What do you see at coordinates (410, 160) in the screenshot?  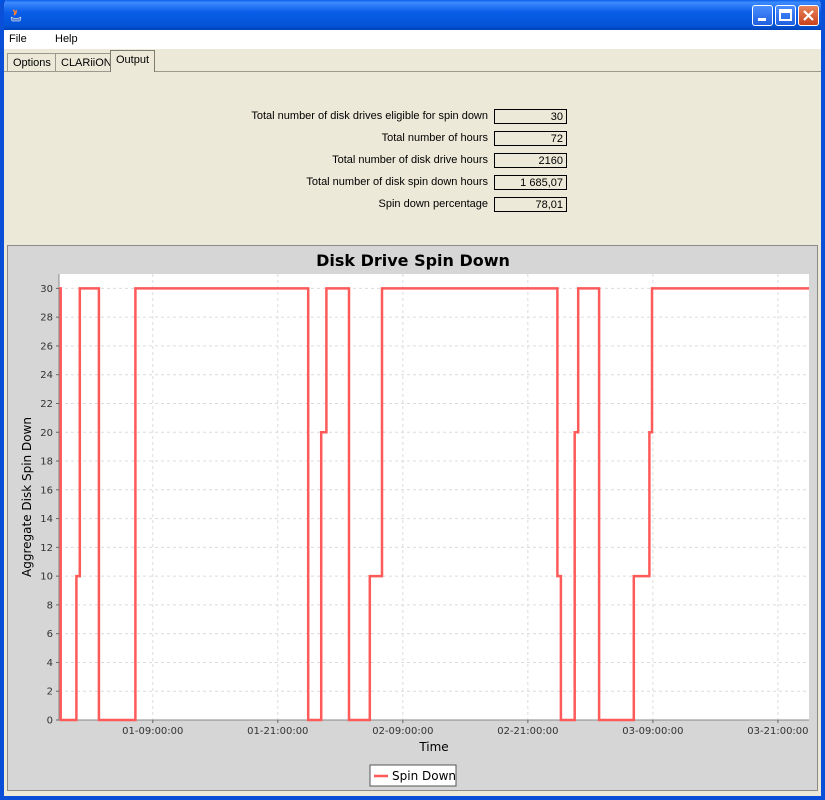 I see `stat-label-drive-hours: Total number of disk drive hours` at bounding box center [410, 160].